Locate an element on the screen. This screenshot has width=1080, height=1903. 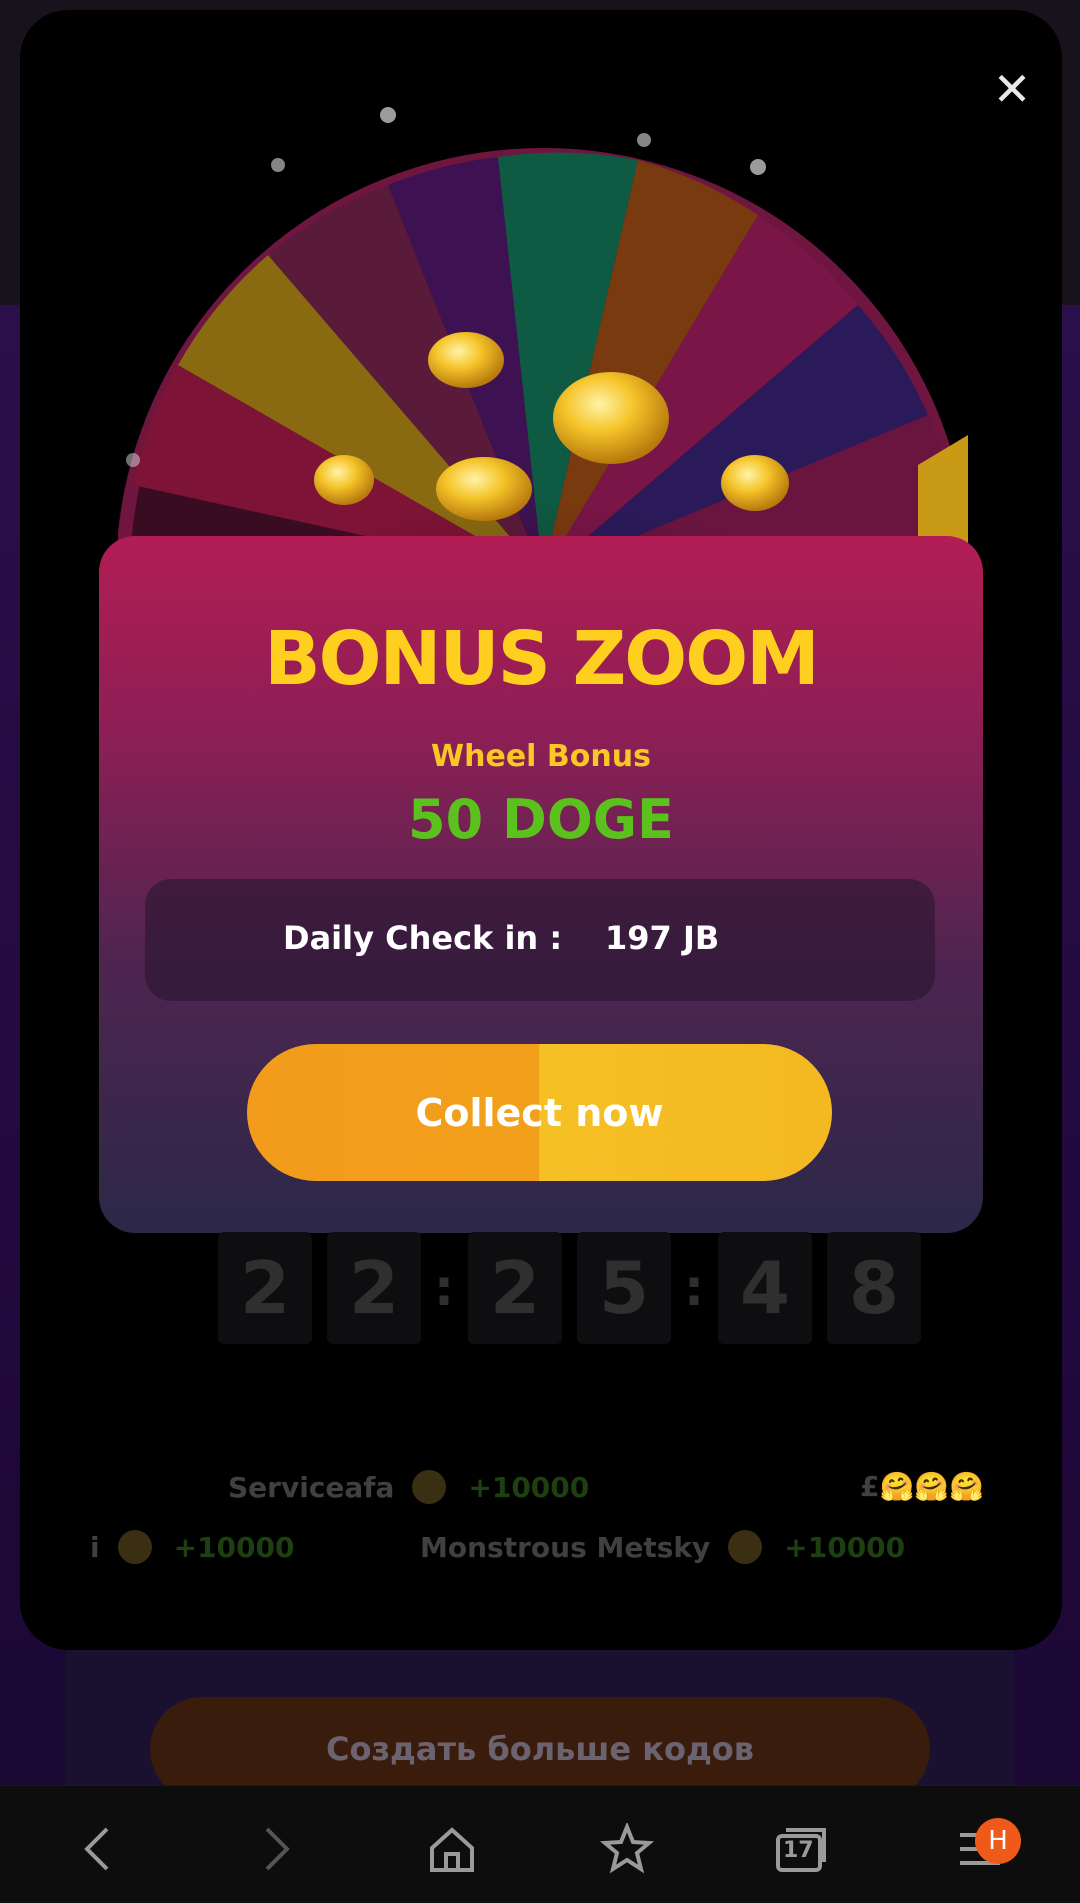
bonus-title: BONUS ZOOM is located at coordinates (542, 659).